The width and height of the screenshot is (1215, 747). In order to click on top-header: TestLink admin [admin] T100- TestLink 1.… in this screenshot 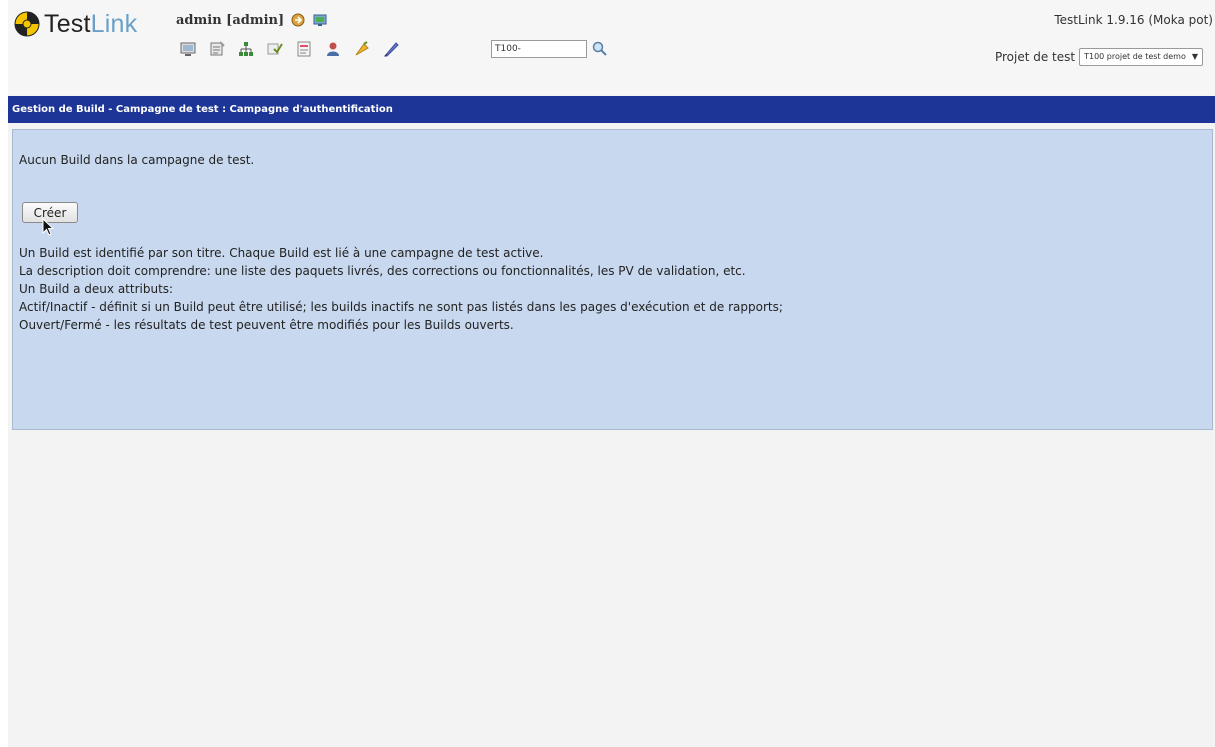, I will do `click(611, 47)`.